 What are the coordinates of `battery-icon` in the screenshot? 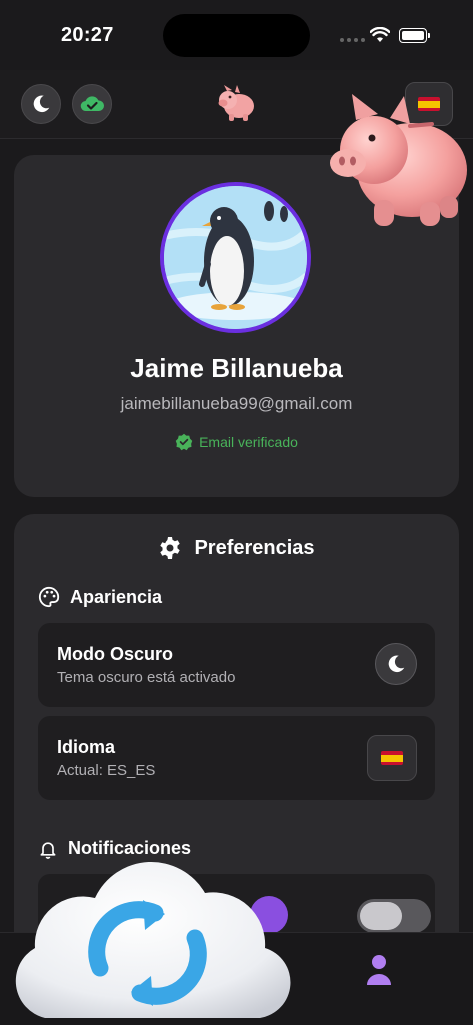 It's located at (414, 35).